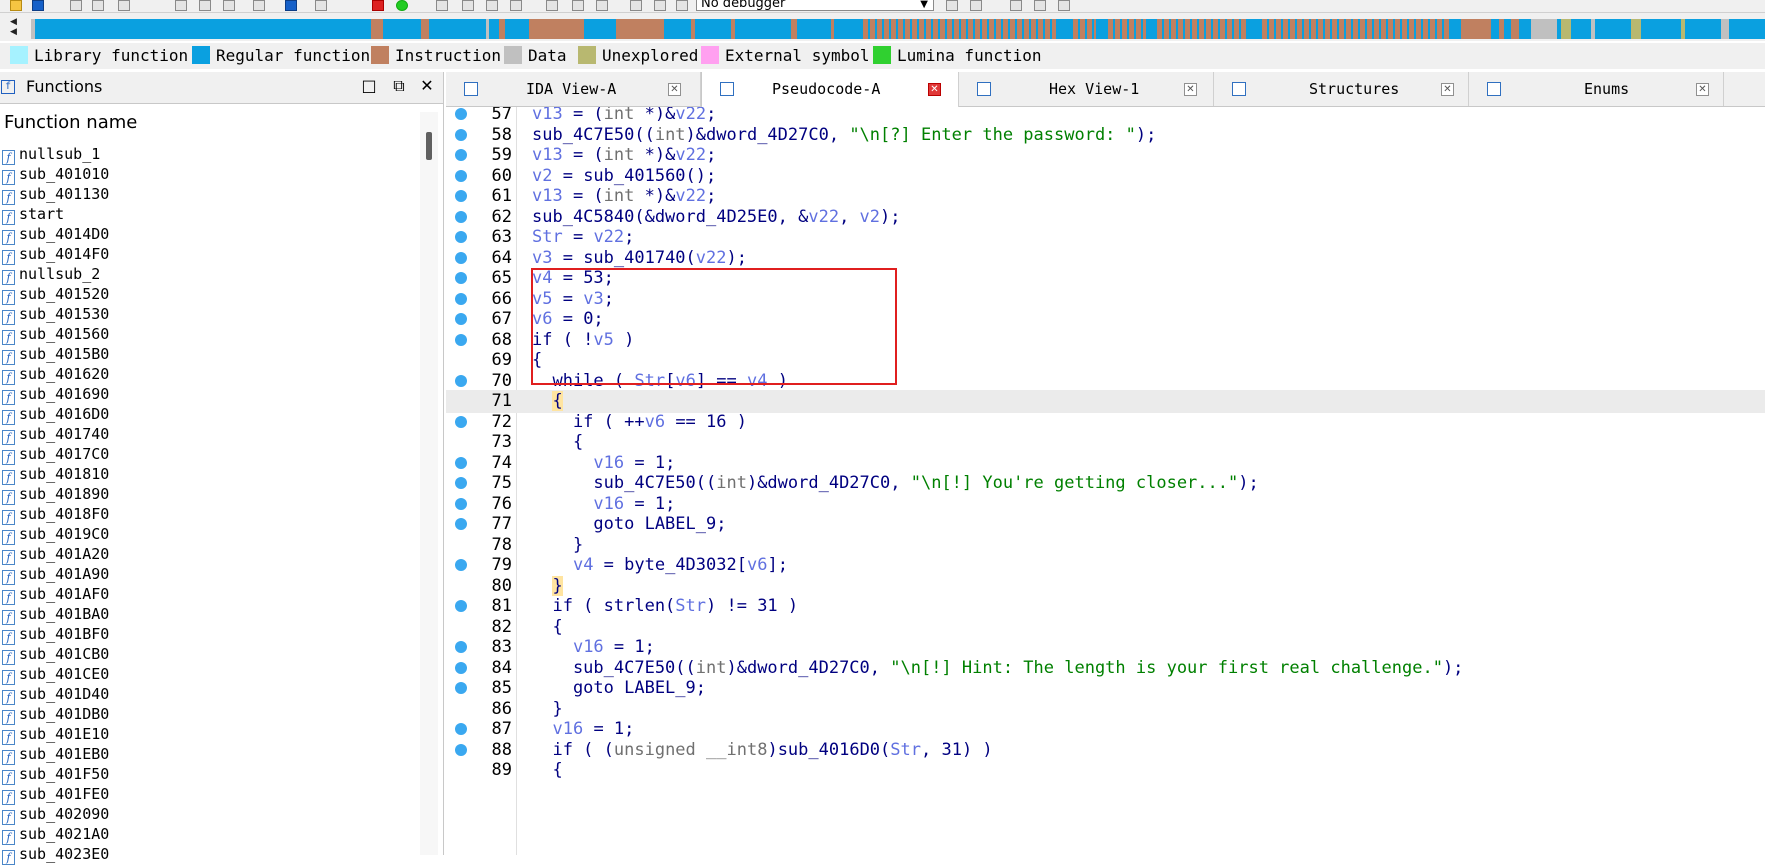 The width and height of the screenshot is (1765, 865). I want to click on forward-icon, so click(124, 5).